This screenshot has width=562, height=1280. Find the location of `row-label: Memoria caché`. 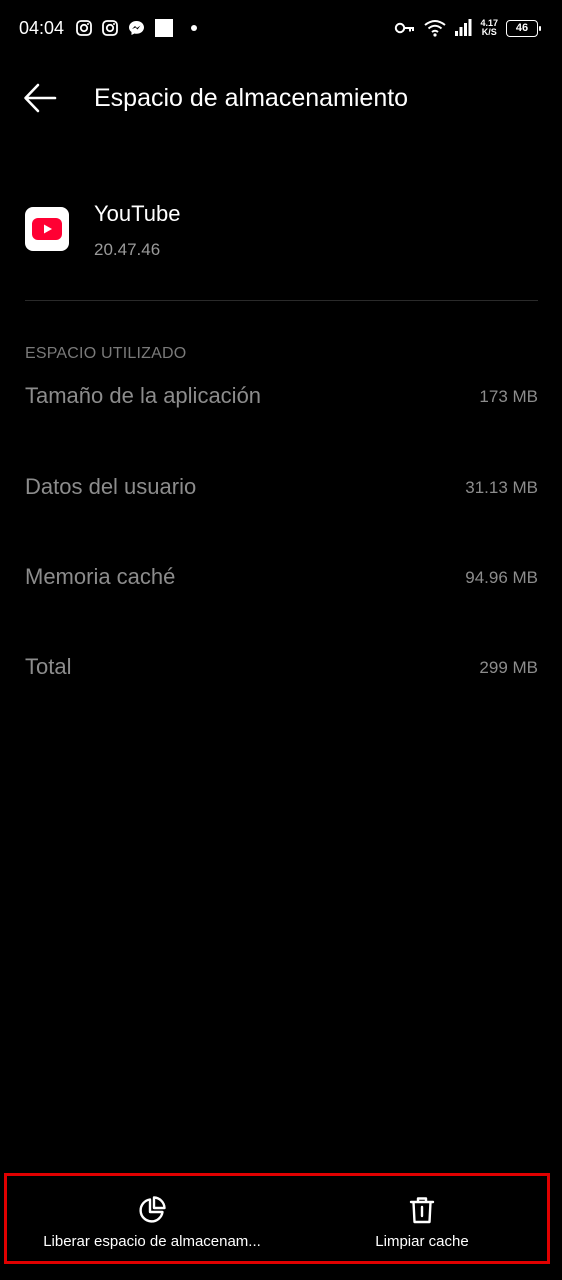

row-label: Memoria caché is located at coordinates (100, 576).